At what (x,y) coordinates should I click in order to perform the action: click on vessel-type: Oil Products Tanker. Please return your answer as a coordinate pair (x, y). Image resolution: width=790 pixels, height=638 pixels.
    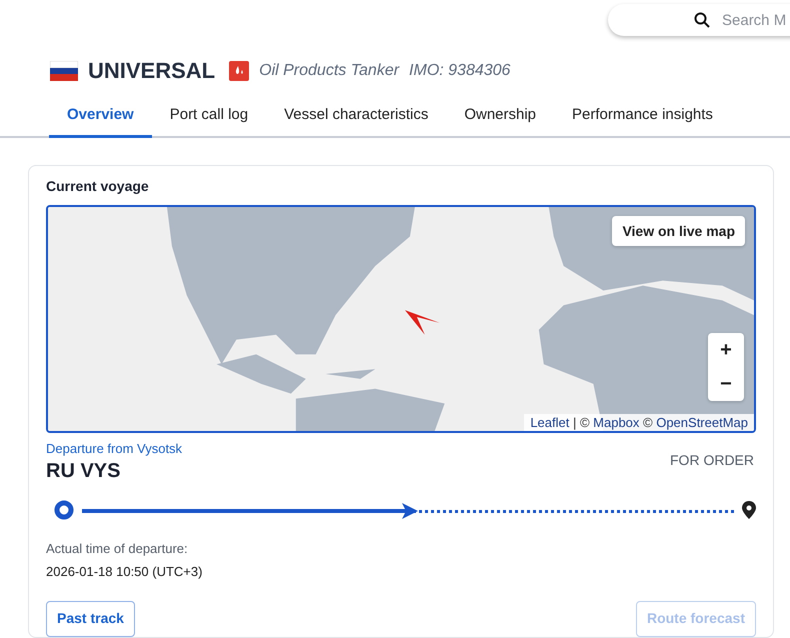
    Looking at the image, I should click on (329, 71).